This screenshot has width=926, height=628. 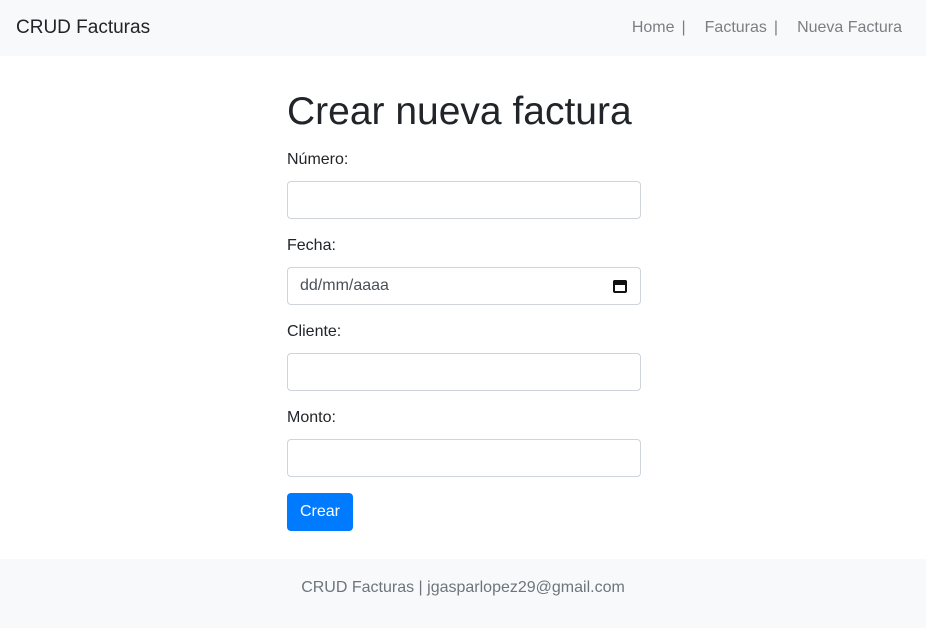 I want to click on nav-link-facturas: Facturas, so click(x=736, y=28).